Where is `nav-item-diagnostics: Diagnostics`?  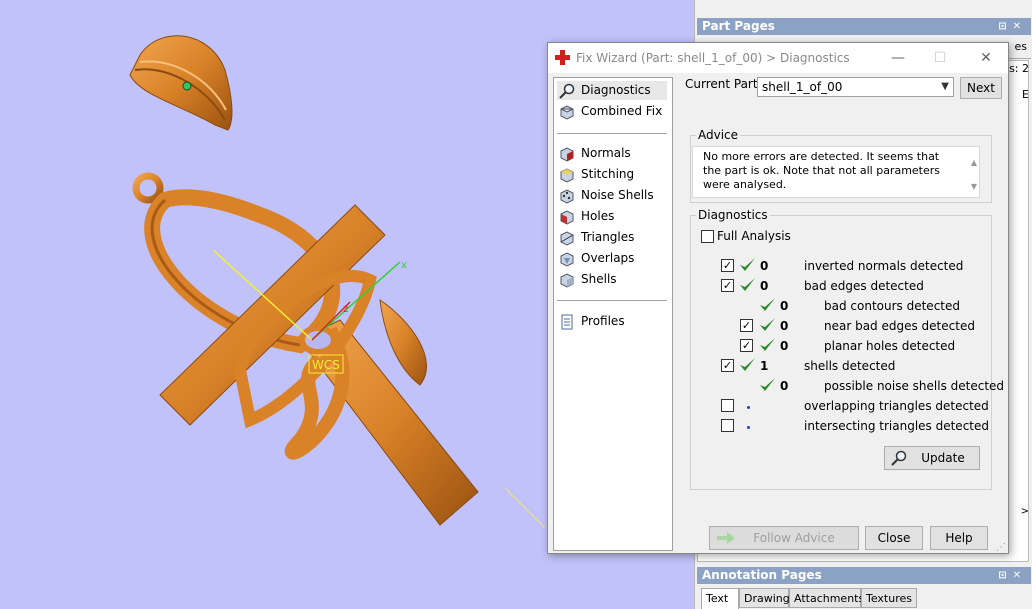 nav-item-diagnostics: Diagnostics is located at coordinates (612, 90).